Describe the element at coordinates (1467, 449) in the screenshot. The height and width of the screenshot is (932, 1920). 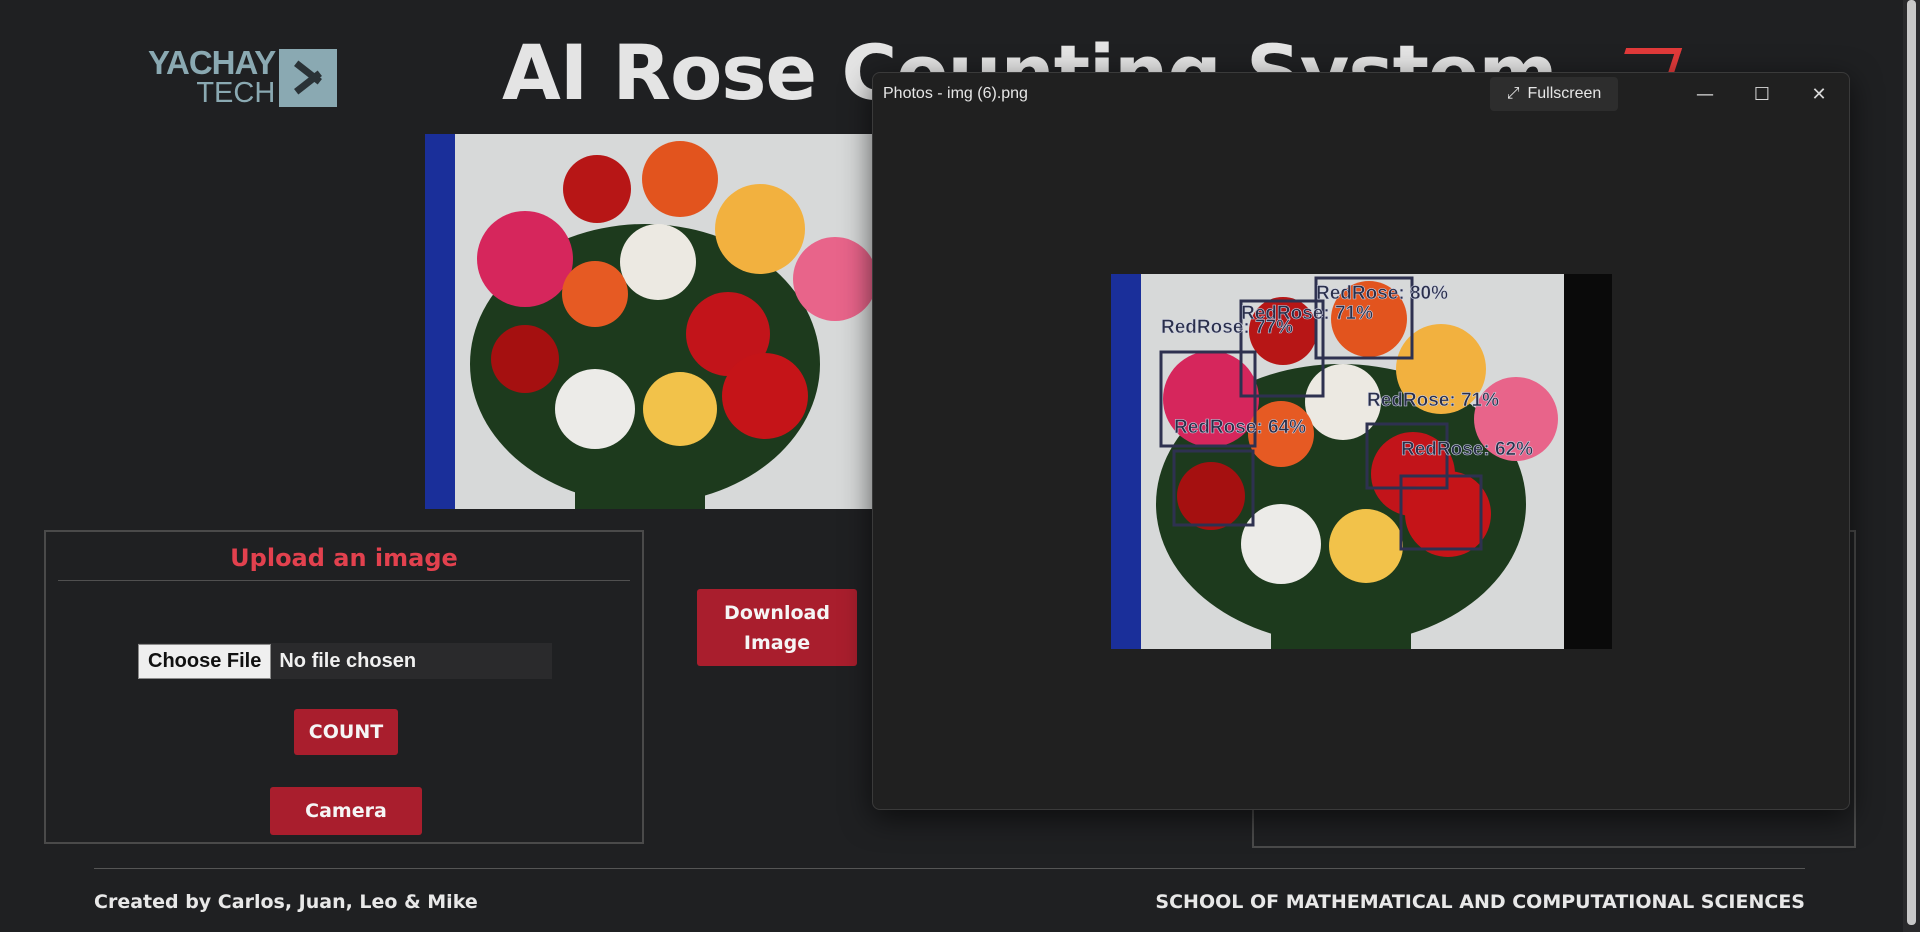
I see `detection-label: RedRose: 62%` at that location.